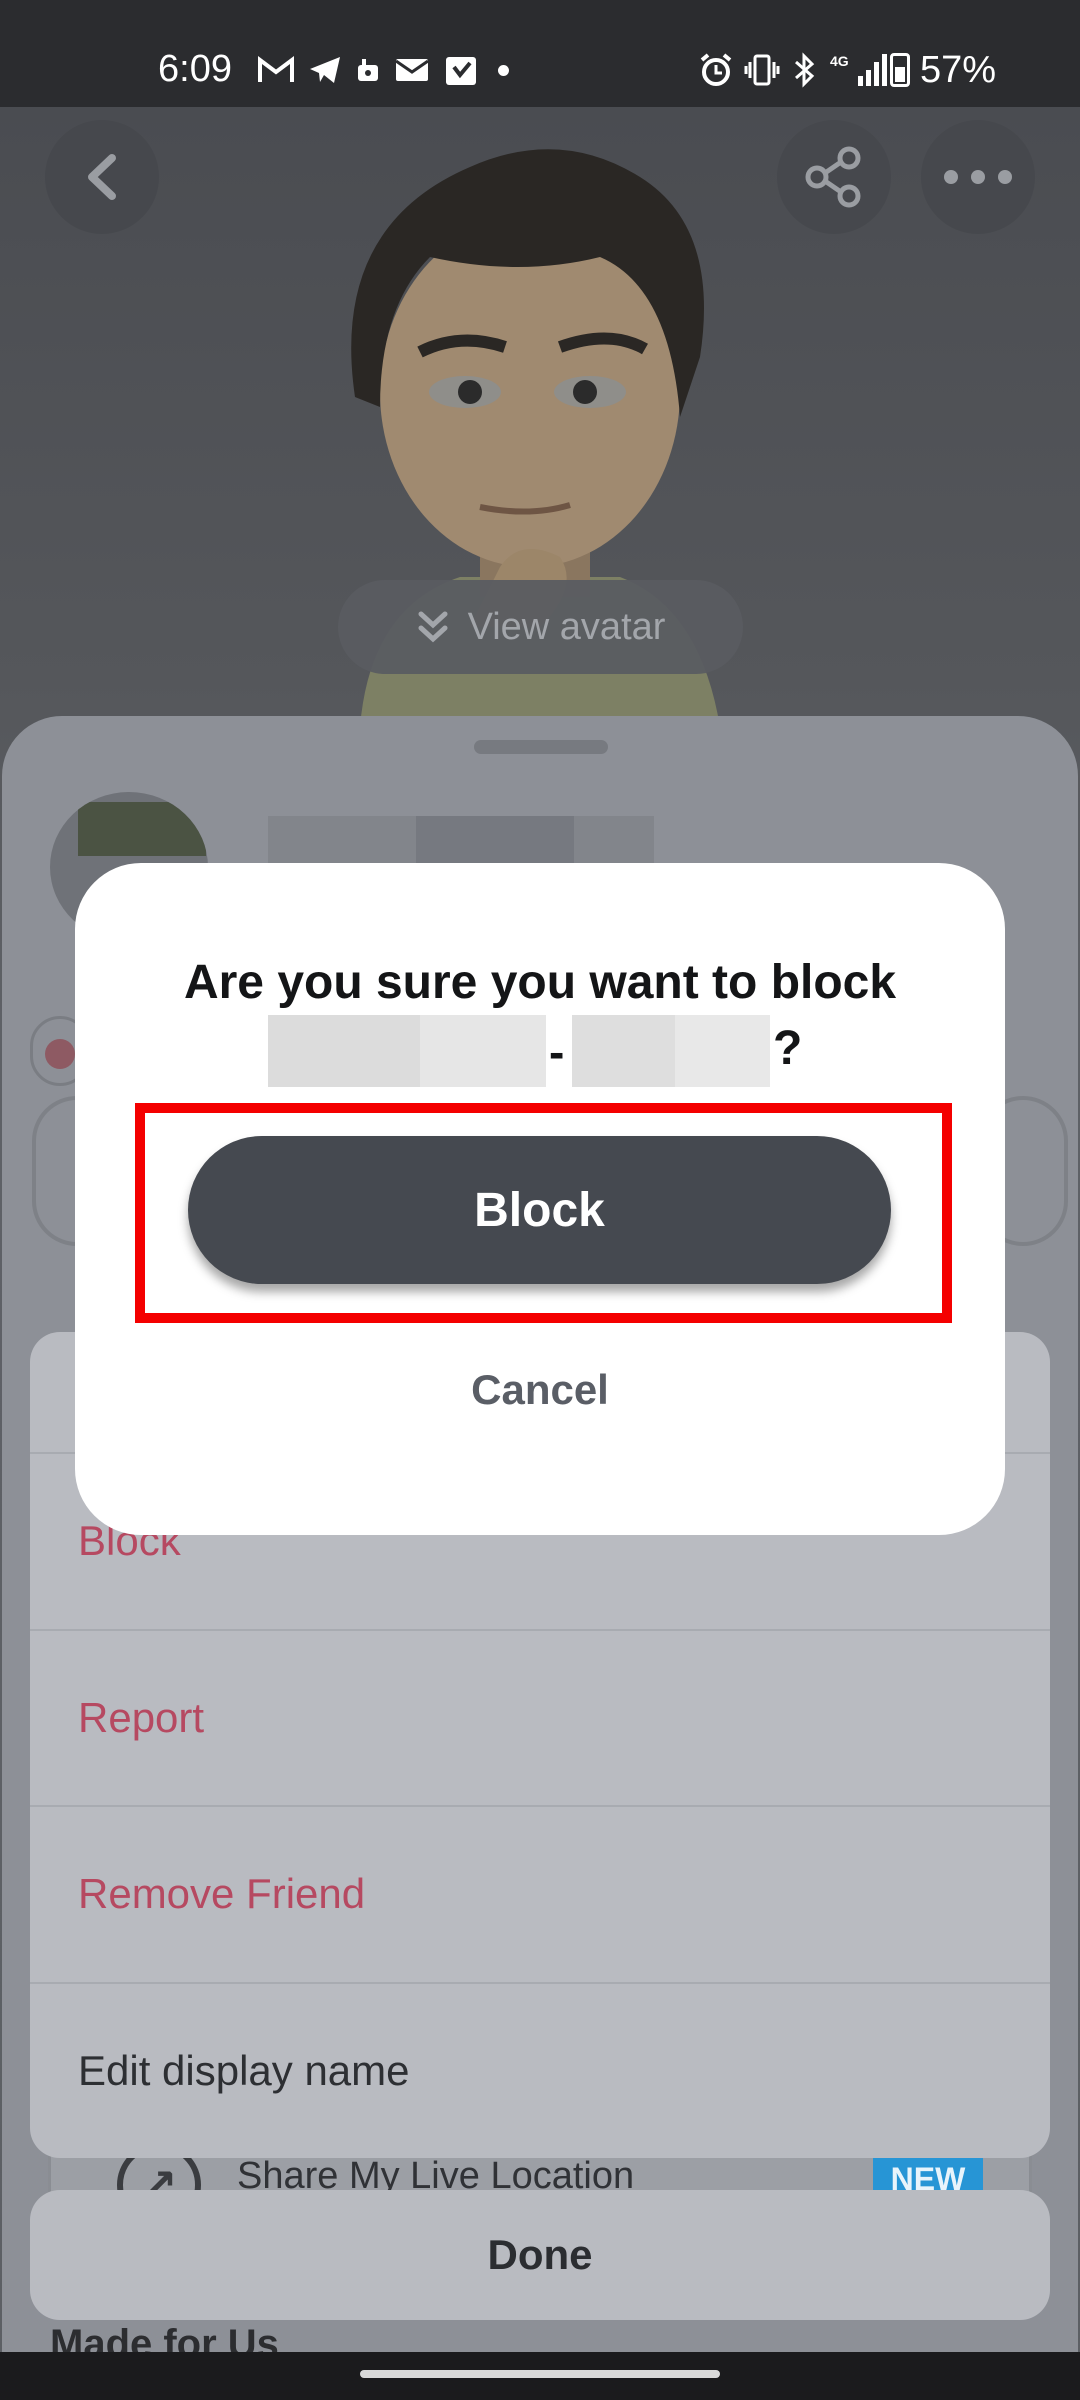  I want to click on share-button, so click(834, 177).